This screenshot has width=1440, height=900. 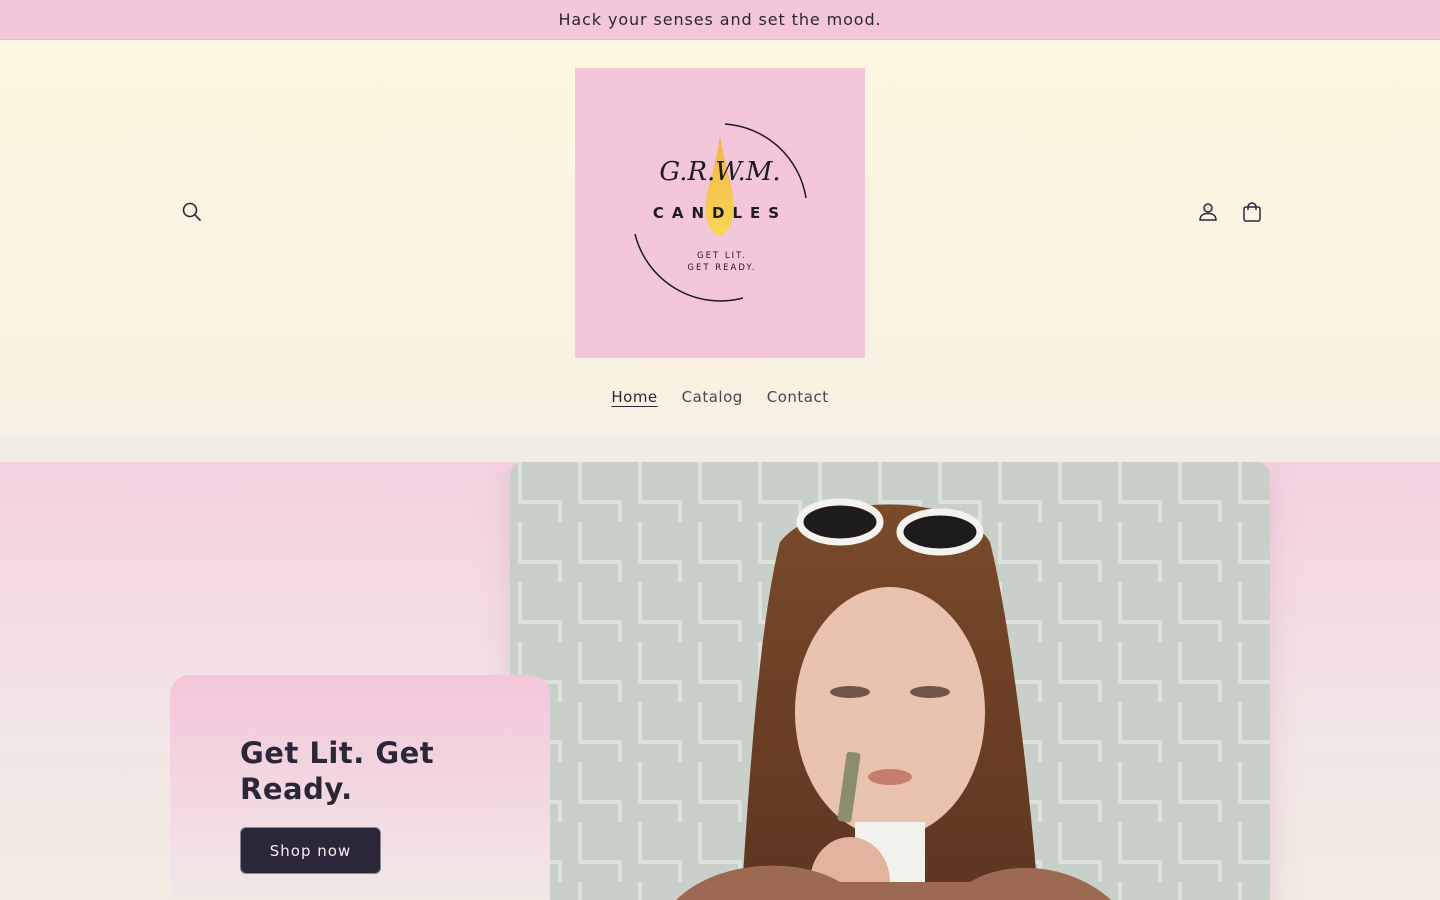 What do you see at coordinates (798, 398) in the screenshot?
I see `nav-item-contact: Contact` at bounding box center [798, 398].